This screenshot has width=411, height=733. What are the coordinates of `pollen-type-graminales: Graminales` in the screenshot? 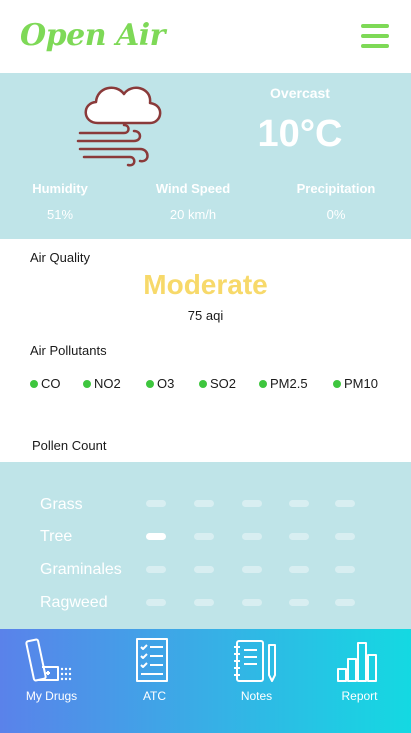 It's located at (81, 569).